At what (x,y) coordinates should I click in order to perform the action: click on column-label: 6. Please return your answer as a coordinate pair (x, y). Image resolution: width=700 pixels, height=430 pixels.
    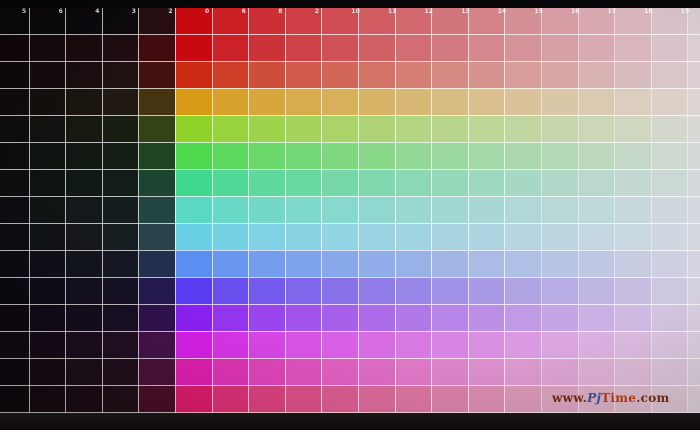
    Looking at the image, I should click on (60, 11).